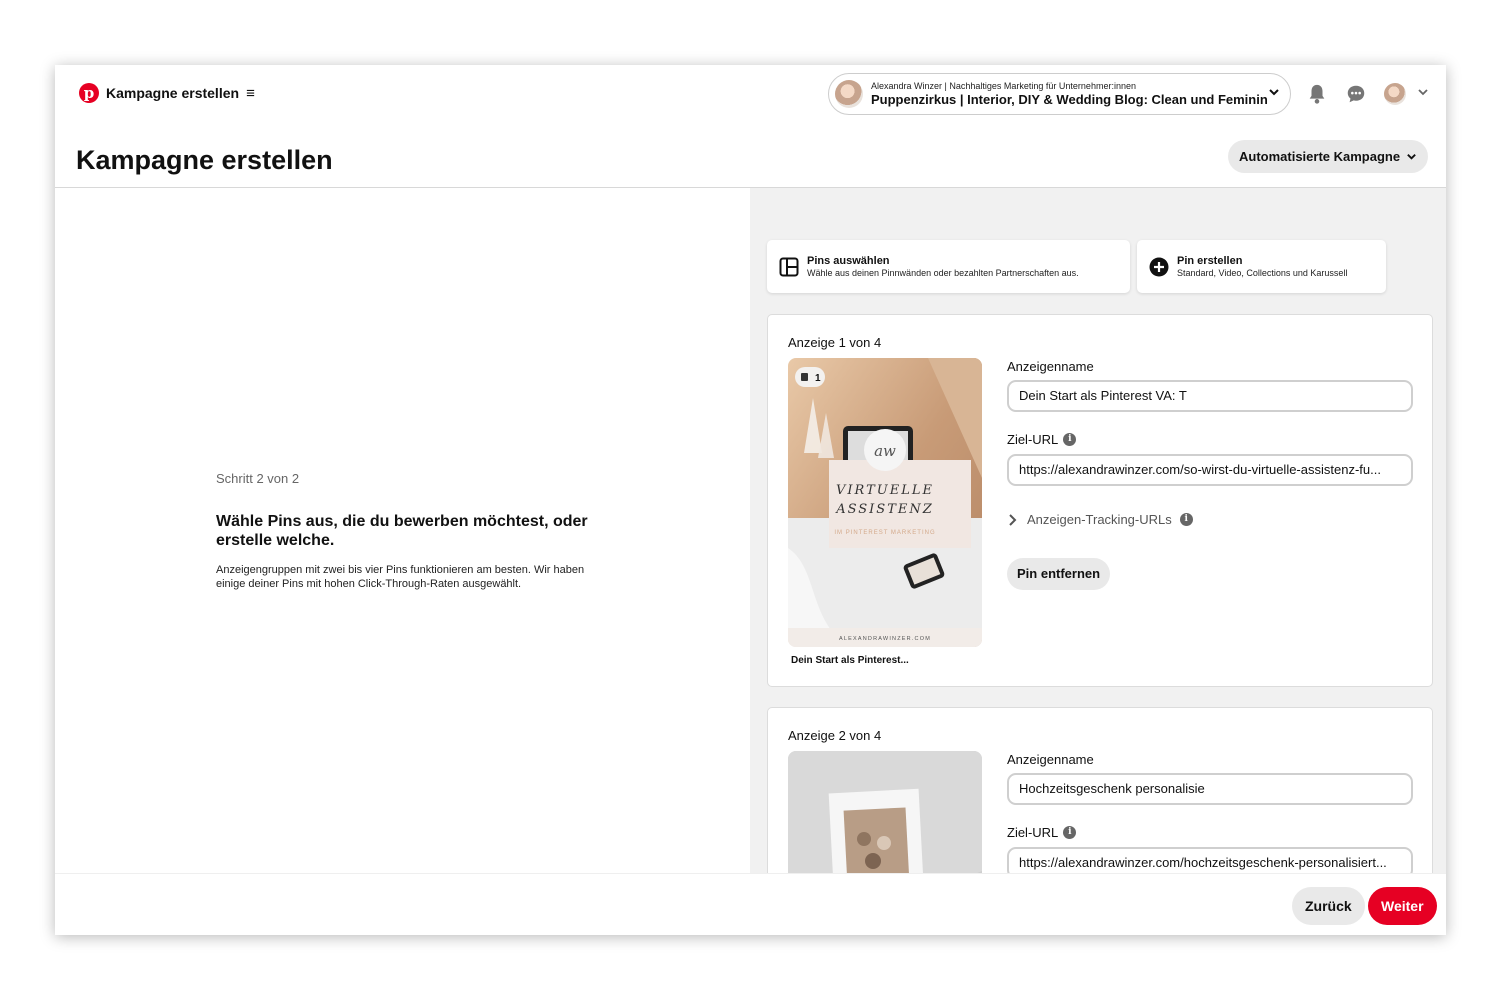 The image size is (1500, 1000). I want to click on create-pin-title: Pin erstellen, so click(1210, 261).